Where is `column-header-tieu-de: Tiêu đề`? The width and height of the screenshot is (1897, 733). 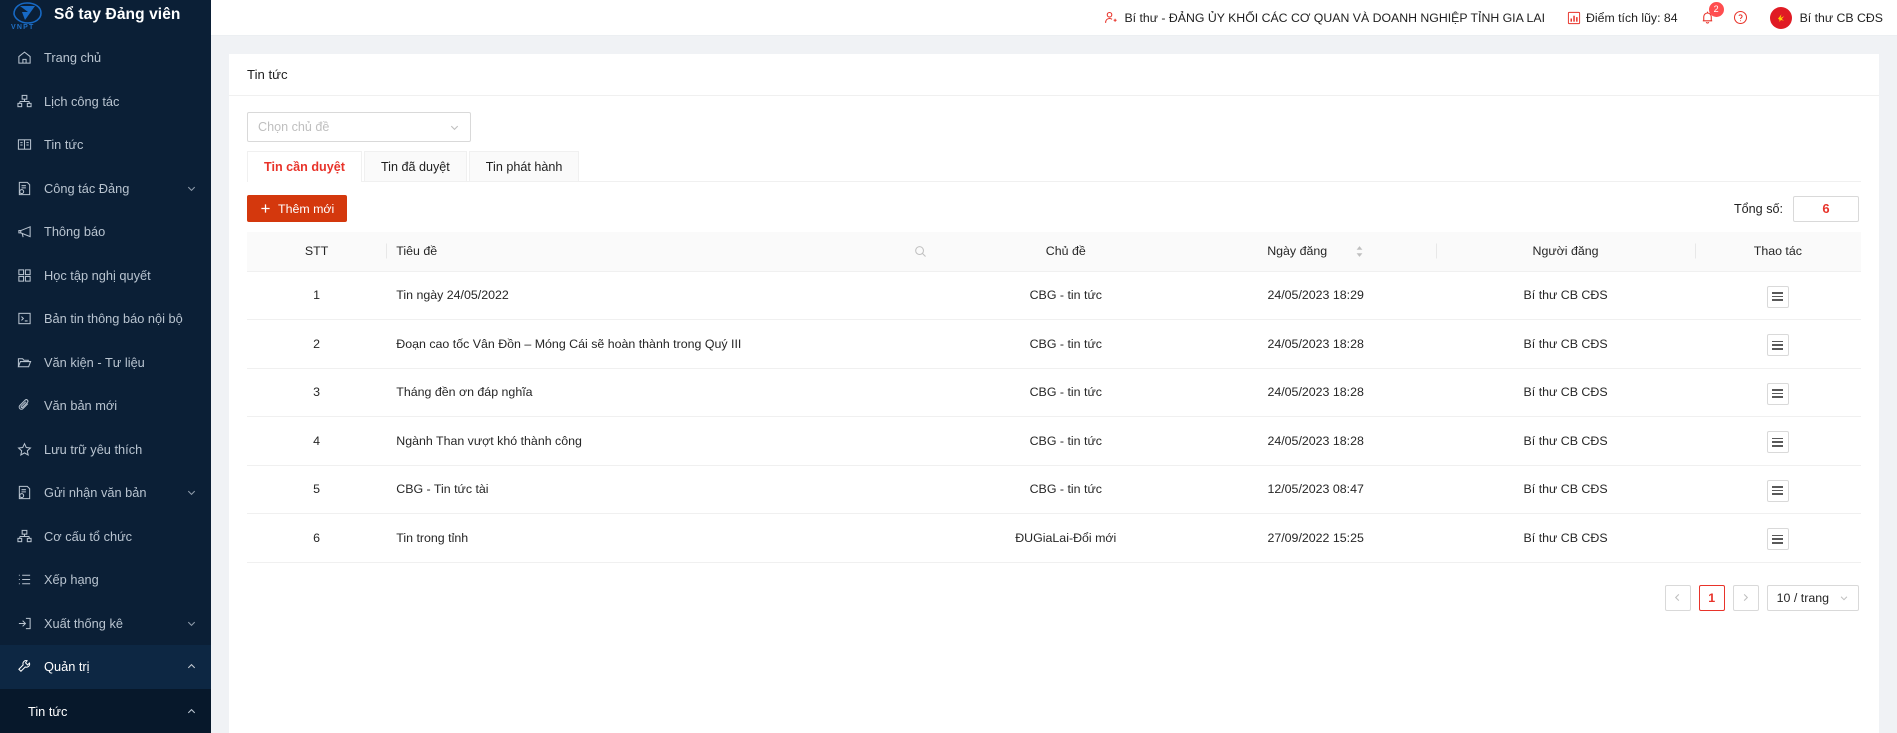 column-header-tieu-de: Tiêu đề is located at coordinates (661, 252).